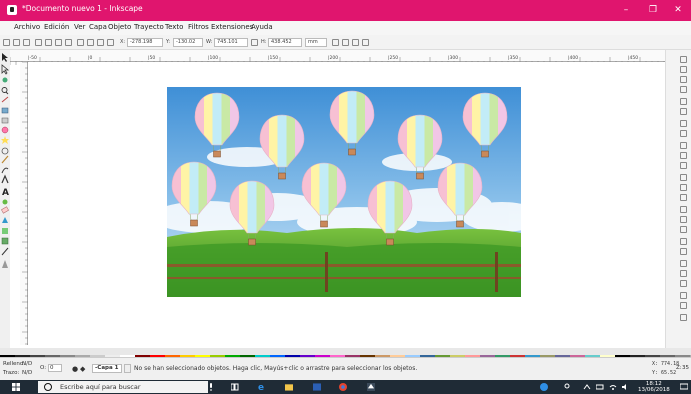  What do you see at coordinates (5, 193) in the screenshot?
I see `text-tool-icon: A` at bounding box center [5, 193].